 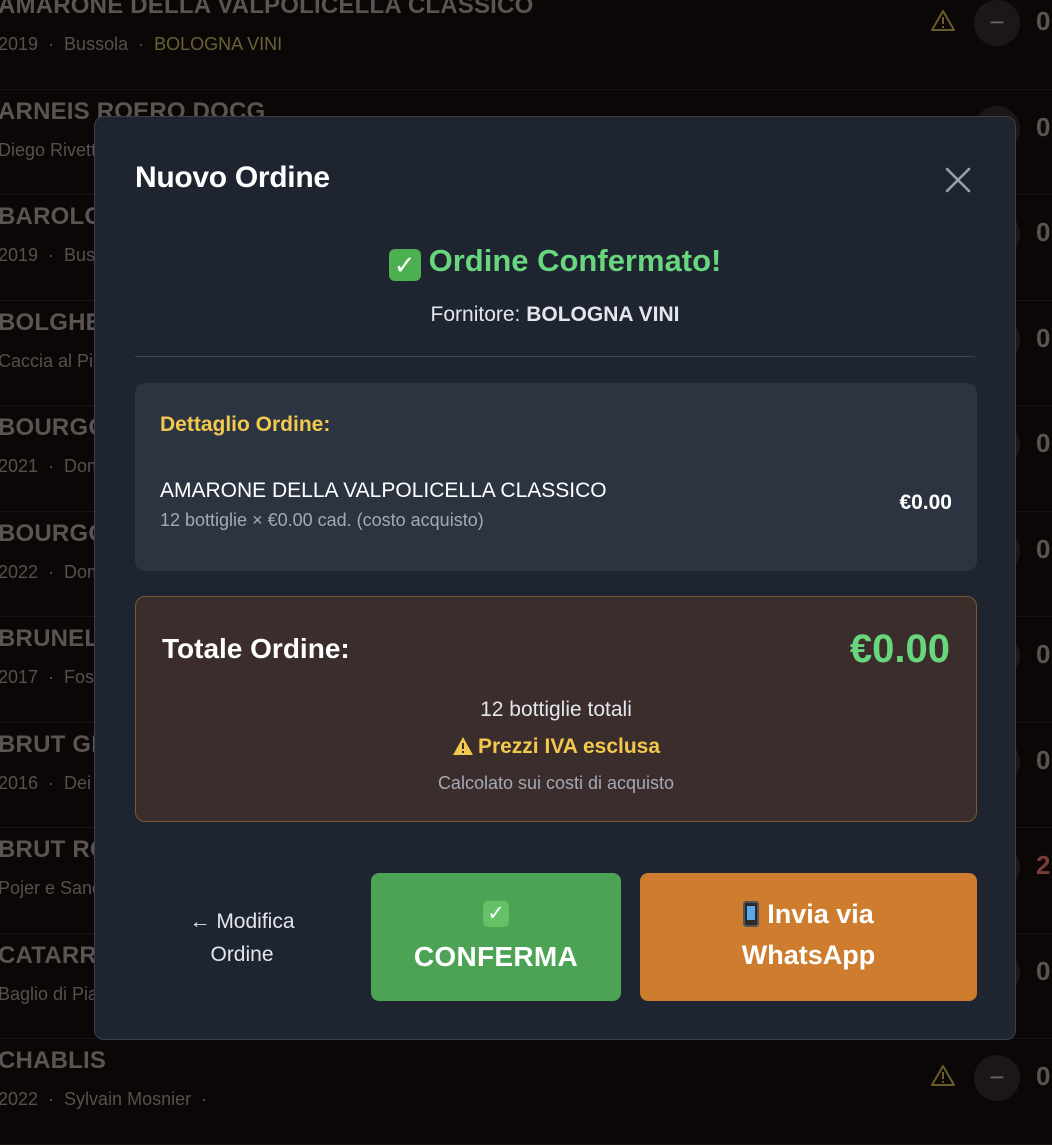 I want to click on supplier-label: Fornitore:, so click(x=475, y=314).